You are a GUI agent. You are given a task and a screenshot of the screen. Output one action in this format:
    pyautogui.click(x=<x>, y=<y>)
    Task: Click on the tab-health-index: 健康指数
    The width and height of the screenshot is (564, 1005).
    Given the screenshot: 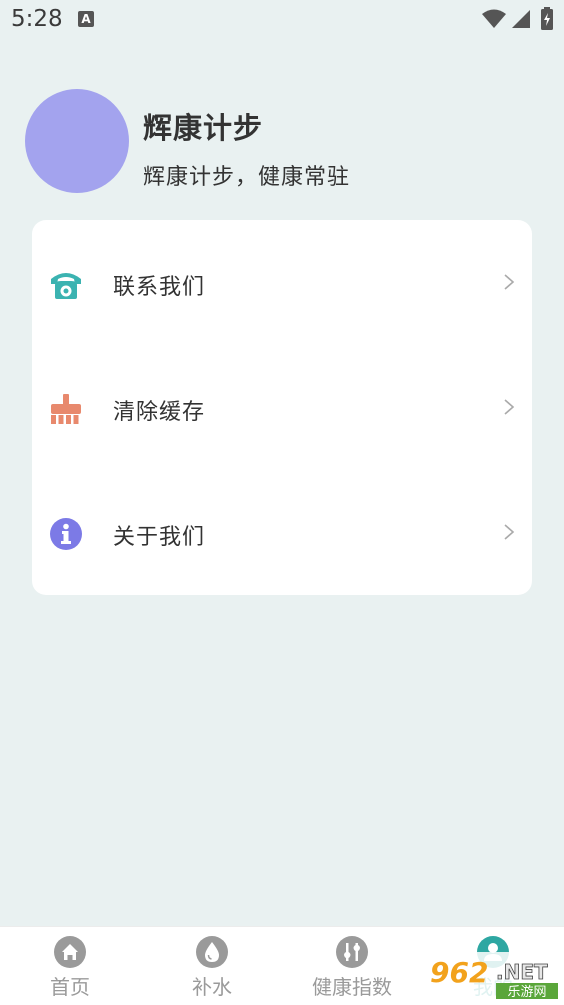 What is the action you would take?
    pyautogui.click(x=352, y=966)
    